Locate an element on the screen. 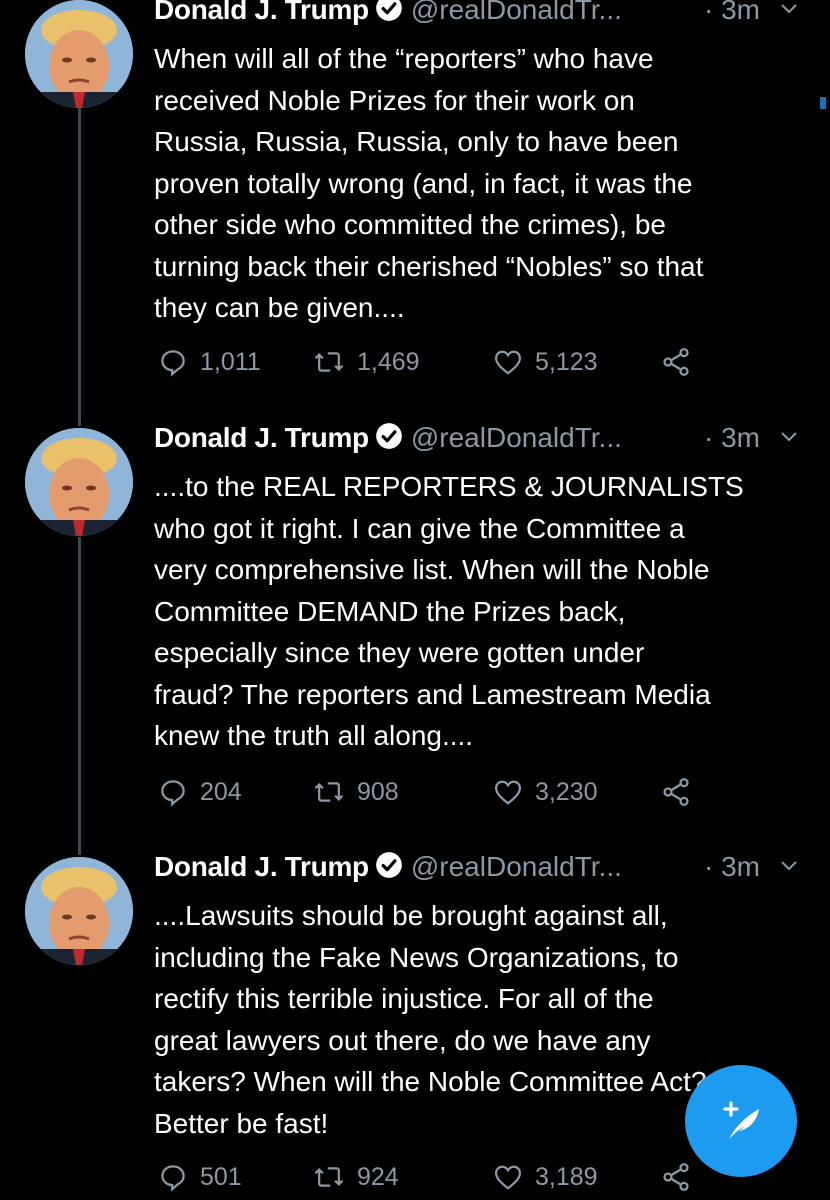 This screenshot has height=1200, width=830. like-button: 3,230 is located at coordinates (545, 792).